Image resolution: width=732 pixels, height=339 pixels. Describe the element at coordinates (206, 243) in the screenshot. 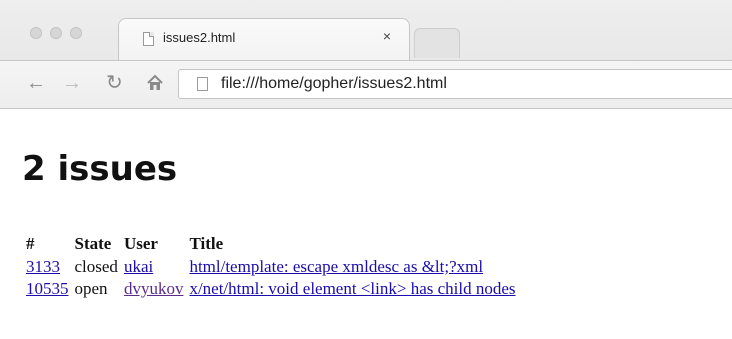

I see `column-header-title: Title` at that location.